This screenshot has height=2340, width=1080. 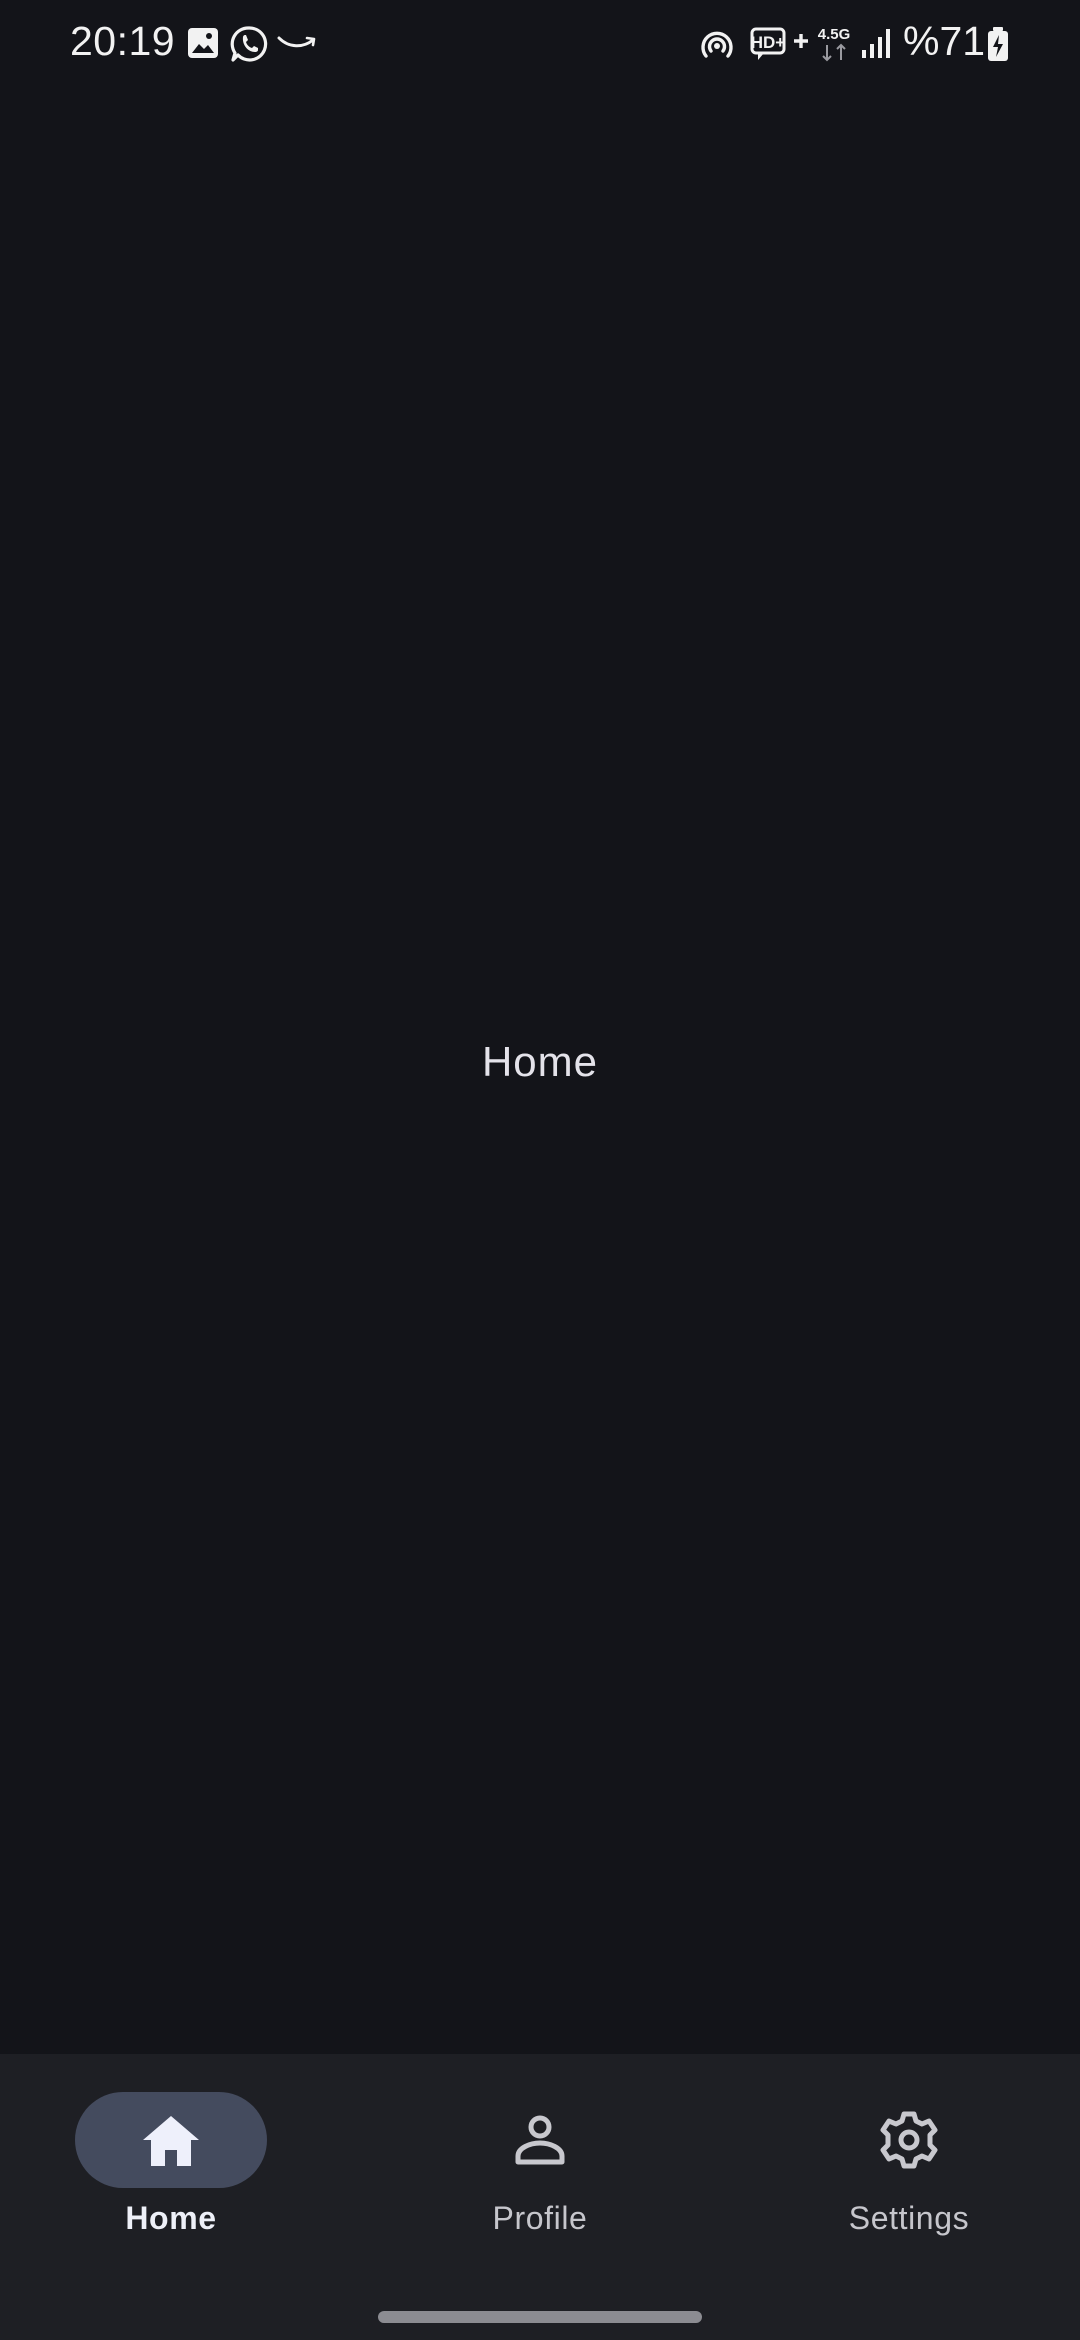 I want to click on nav-label-settings: Settings, so click(x=909, y=2218).